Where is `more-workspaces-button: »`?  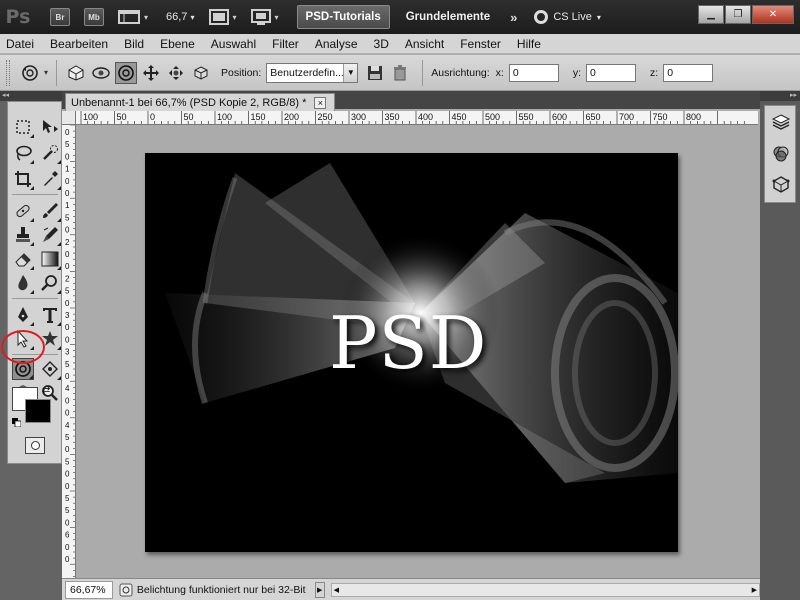 more-workspaces-button: » is located at coordinates (513, 17).